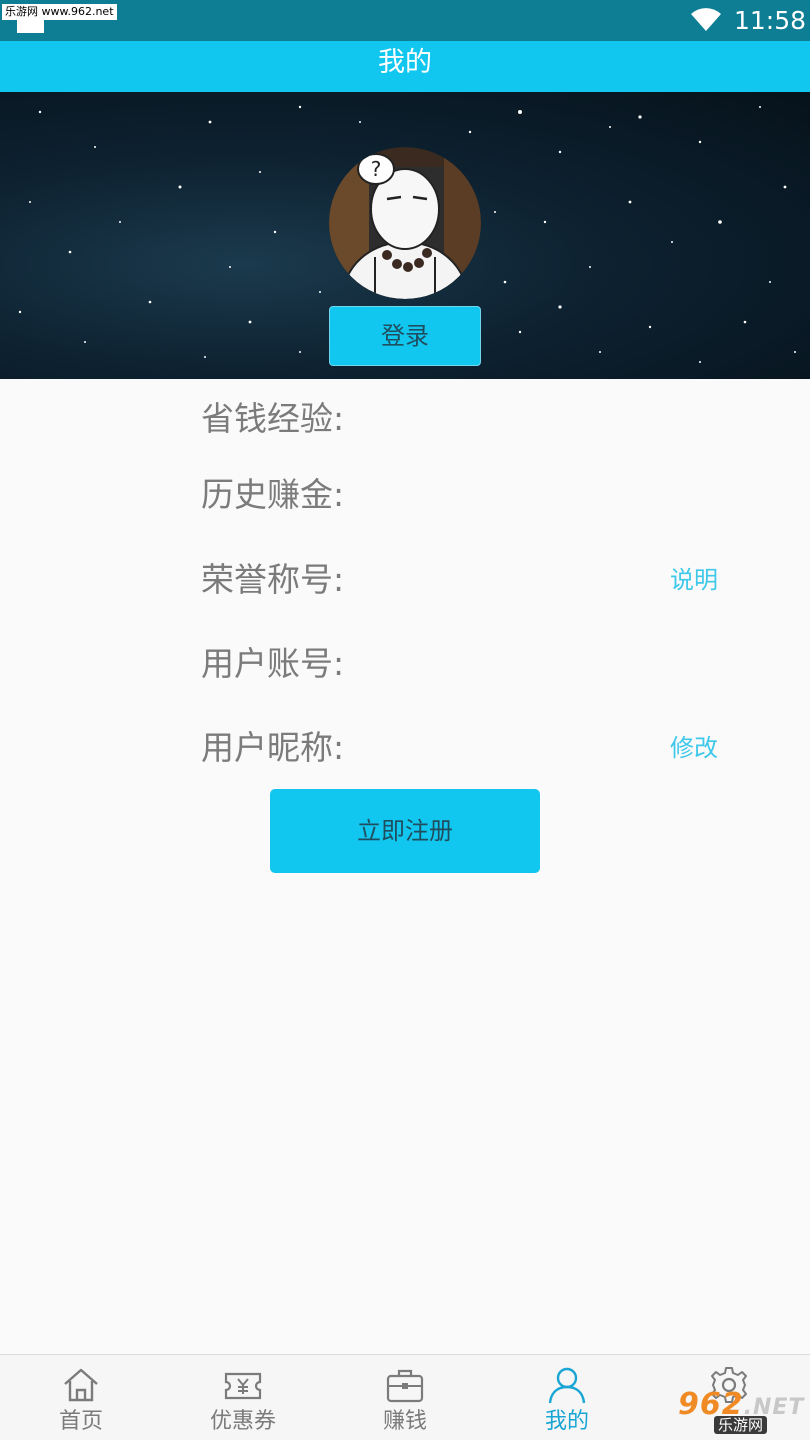  What do you see at coordinates (694, 748) in the screenshot?
I see `edit-nickname-link: 修改` at bounding box center [694, 748].